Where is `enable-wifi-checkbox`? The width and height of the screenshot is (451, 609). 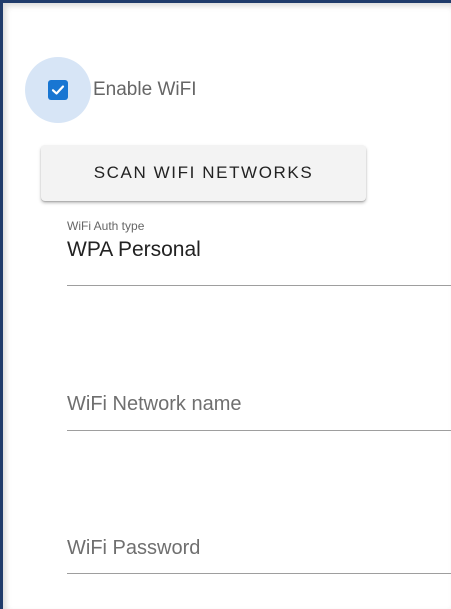
enable-wifi-checkbox is located at coordinates (58, 90).